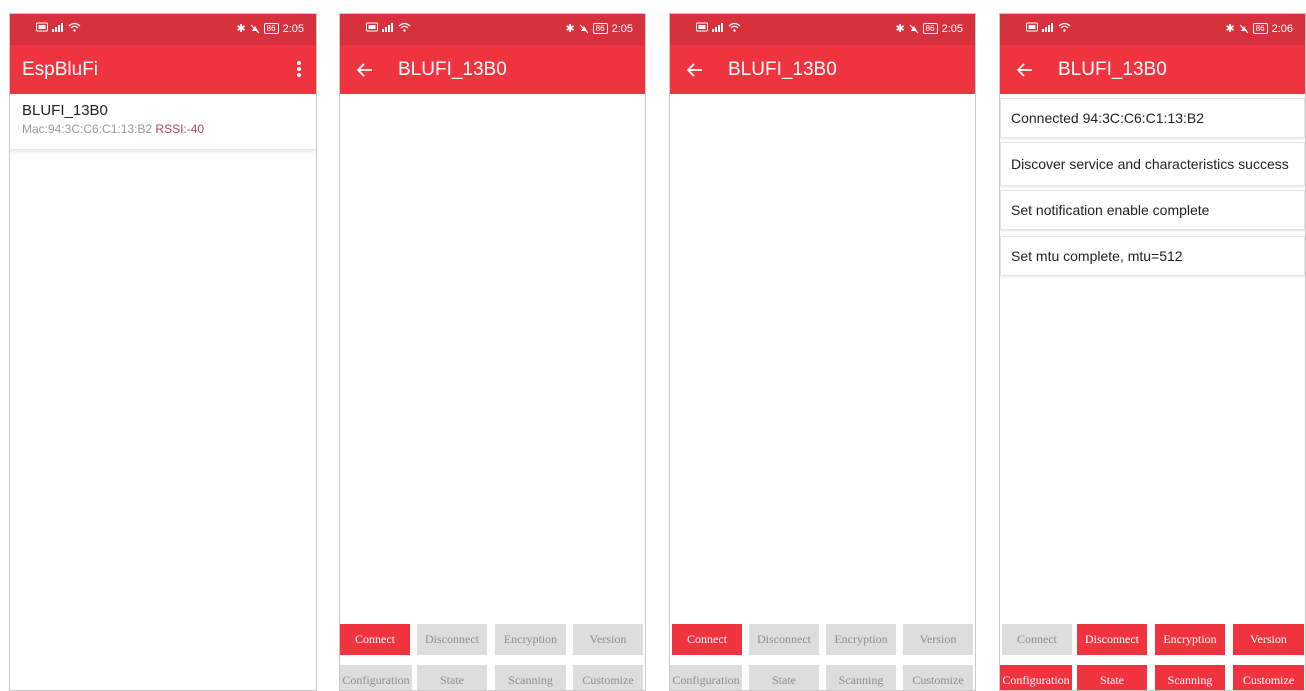 This screenshot has width=1306, height=691. Describe the element at coordinates (299, 69) in the screenshot. I see `overflow-menu-icon` at that location.